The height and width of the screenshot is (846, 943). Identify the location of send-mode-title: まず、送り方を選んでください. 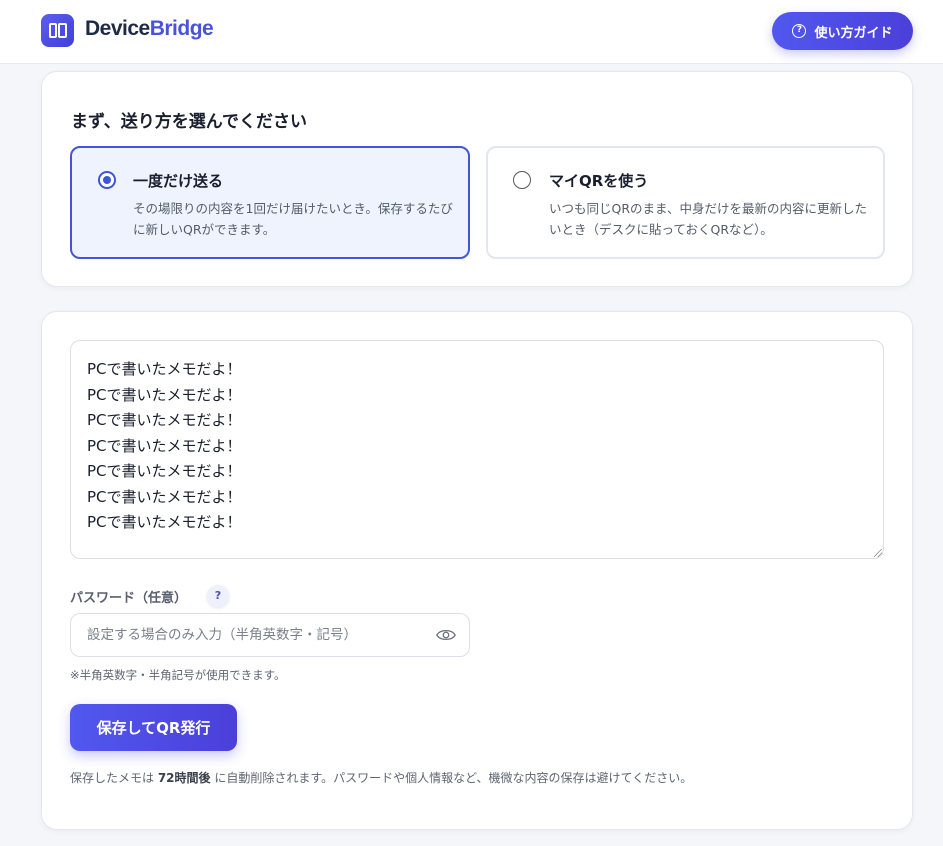
(189, 122).